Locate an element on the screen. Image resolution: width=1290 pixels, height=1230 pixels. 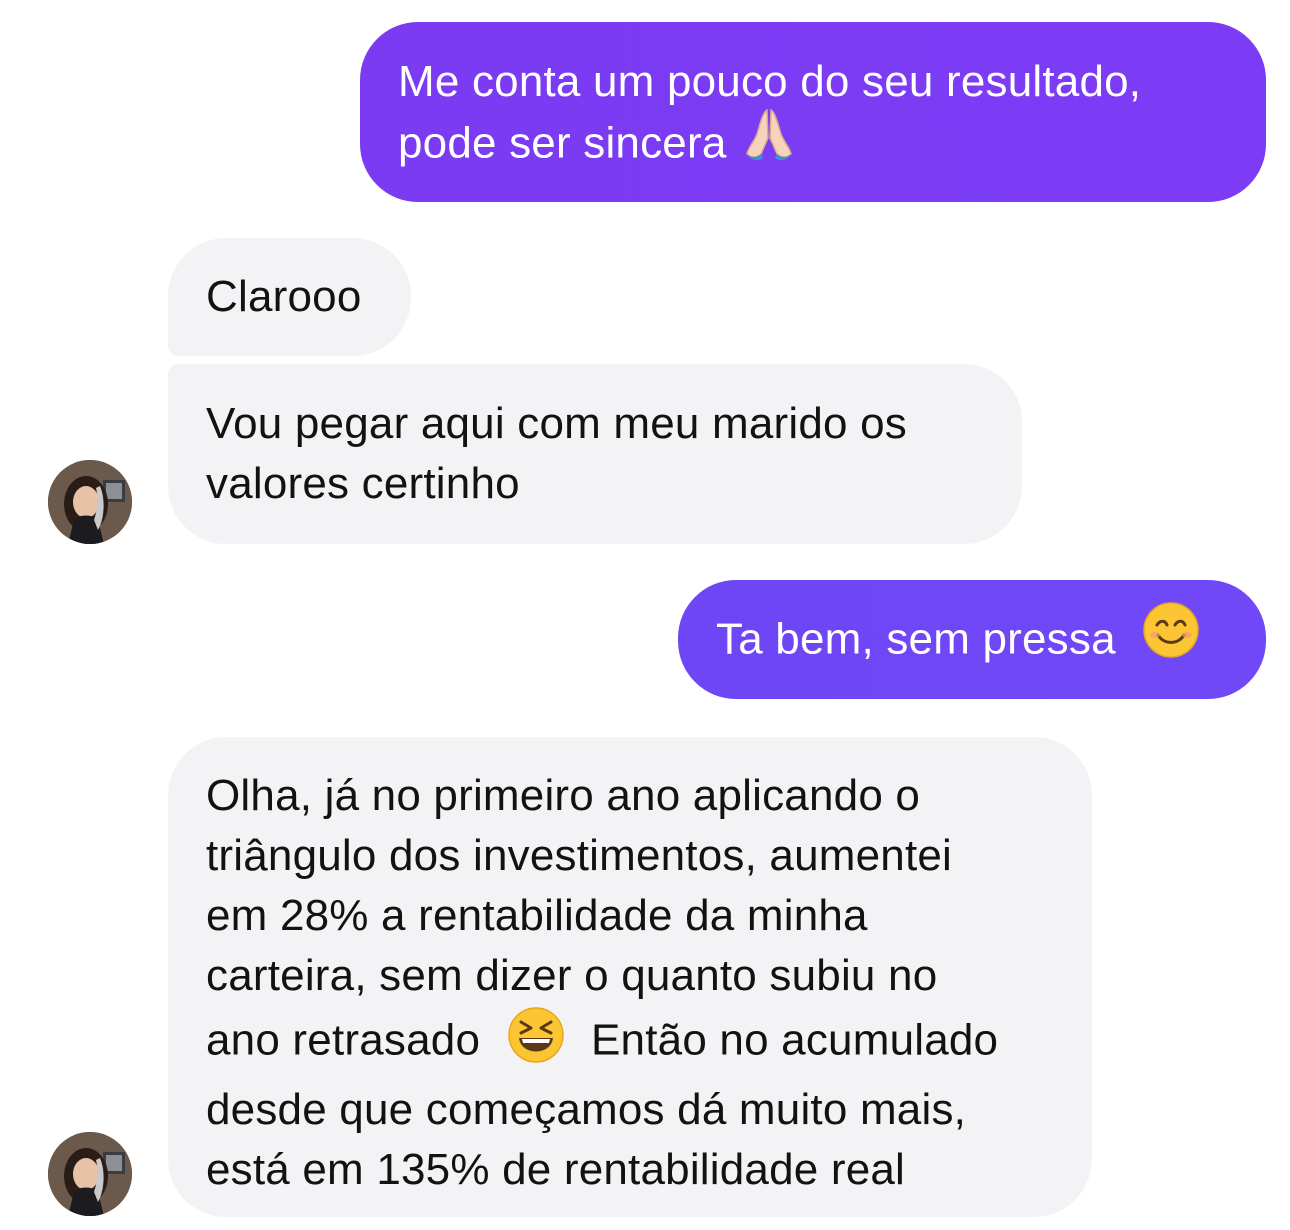
incoming-message-bubble: Clarooo is located at coordinates (289, 297).